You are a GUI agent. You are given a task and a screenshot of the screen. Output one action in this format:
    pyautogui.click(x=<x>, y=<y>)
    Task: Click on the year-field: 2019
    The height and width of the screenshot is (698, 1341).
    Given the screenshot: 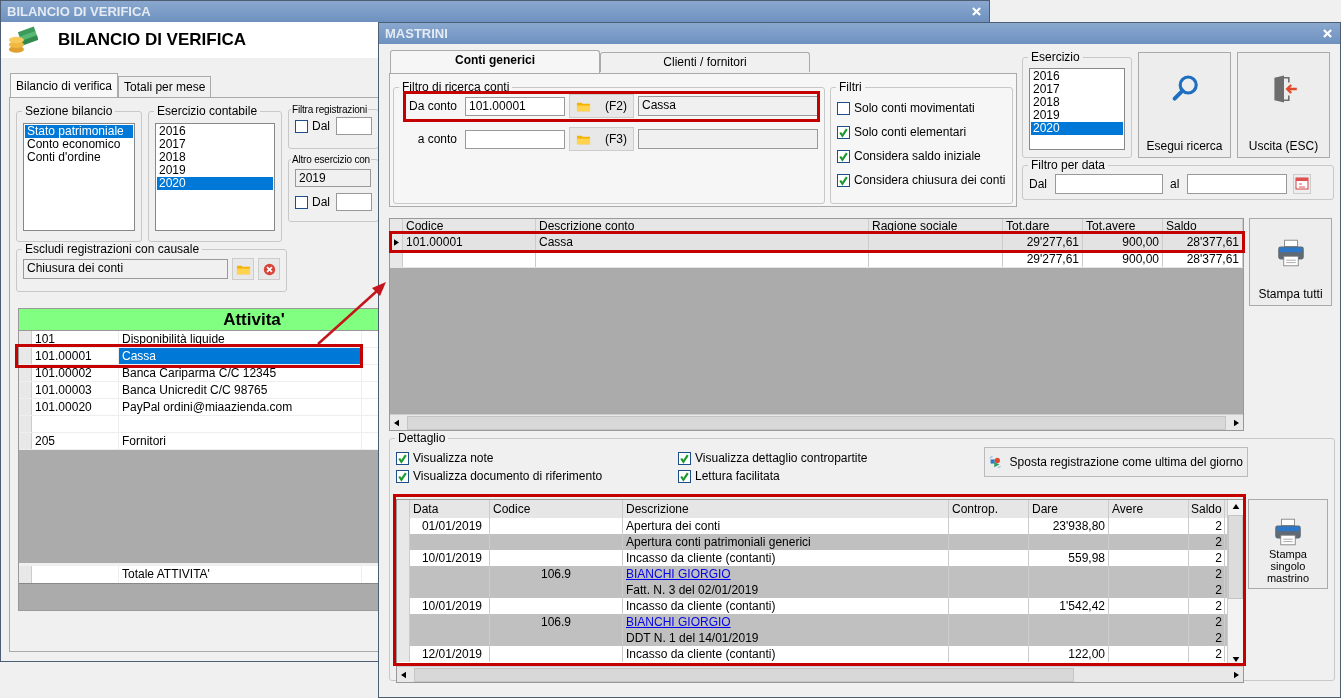 What is the action you would take?
    pyautogui.click(x=333, y=178)
    